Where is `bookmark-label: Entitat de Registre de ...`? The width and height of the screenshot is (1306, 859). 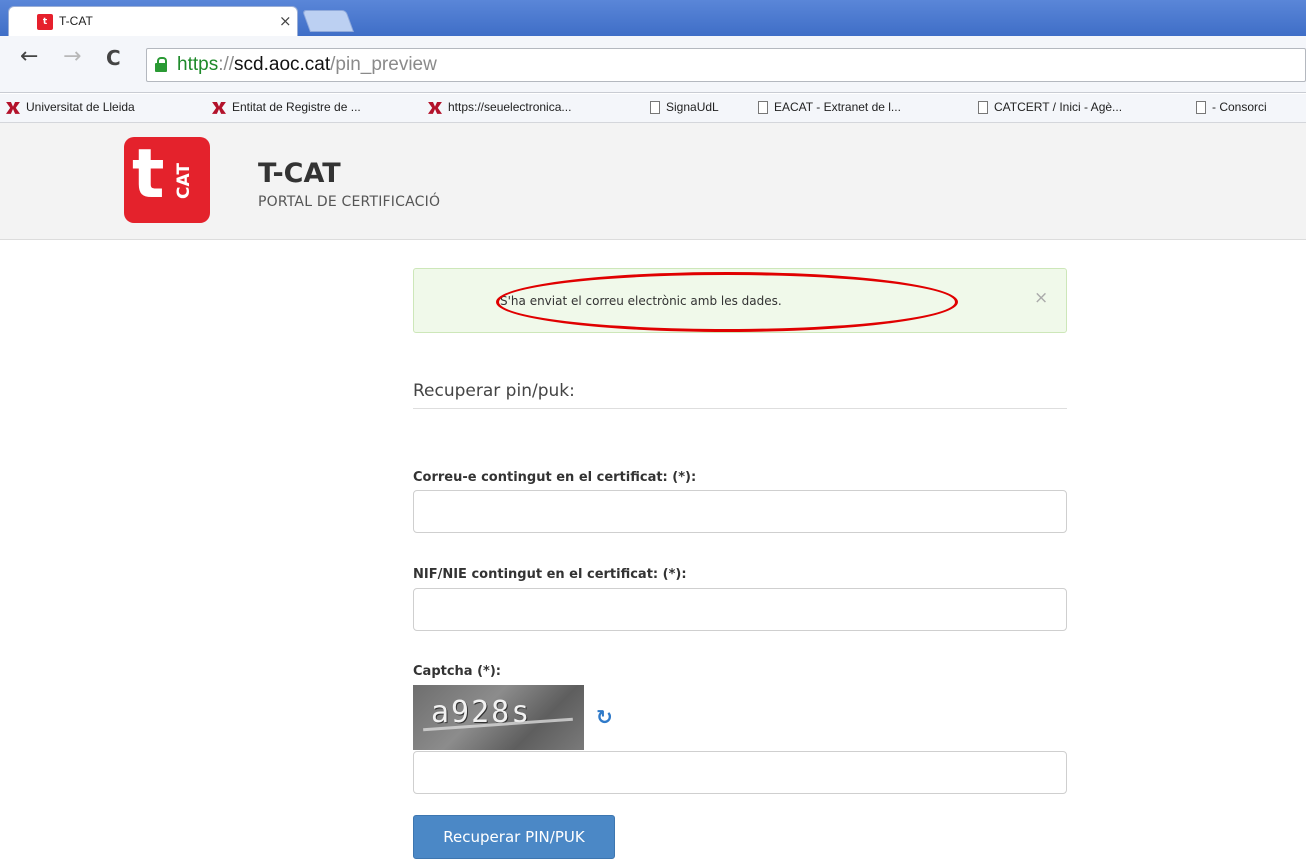 bookmark-label: Entitat de Registre de ... is located at coordinates (296, 107).